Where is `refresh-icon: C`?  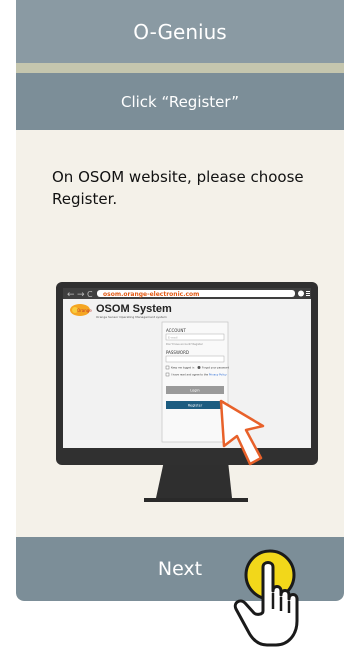
refresh-icon: C is located at coordinates (90, 294).